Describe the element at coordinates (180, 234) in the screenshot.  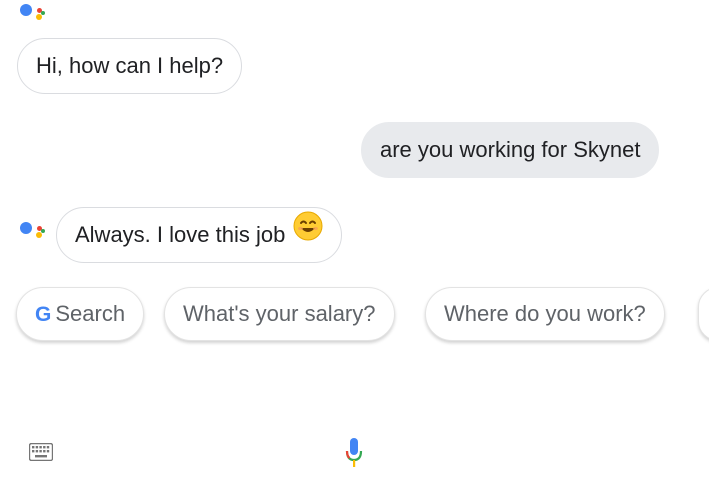
I see `message-text: Always. I love this job` at that location.